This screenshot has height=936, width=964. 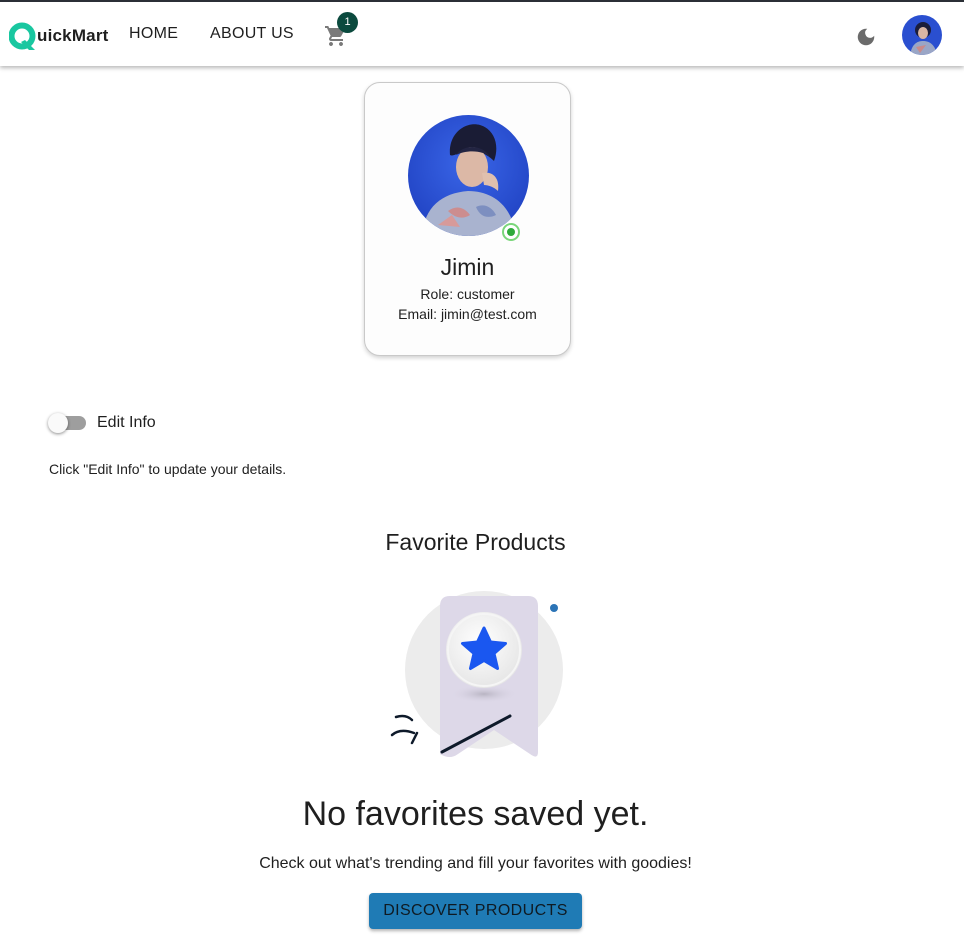 I want to click on profile-avatar, so click(x=468, y=175).